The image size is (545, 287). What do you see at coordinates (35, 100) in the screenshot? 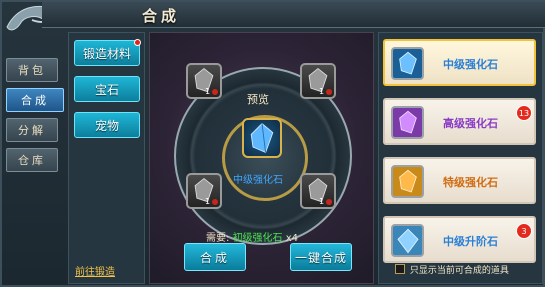
I see `tab-synthesis: 合成` at bounding box center [35, 100].